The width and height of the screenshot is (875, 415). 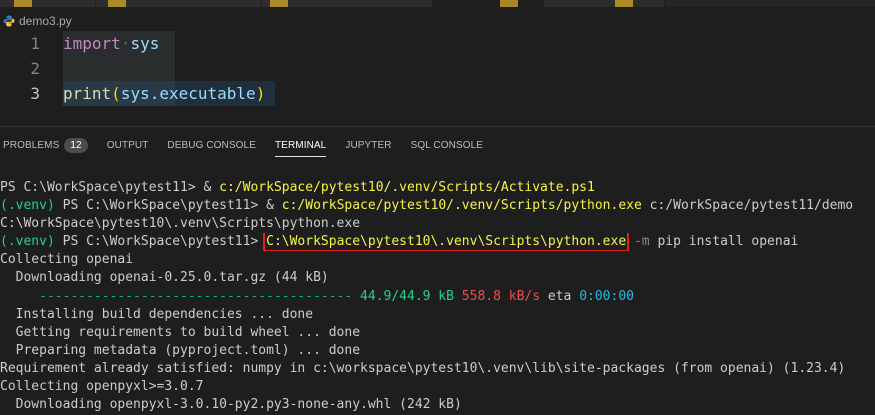 I want to click on progress-bar: ----------------------------------------, so click(x=196, y=296).